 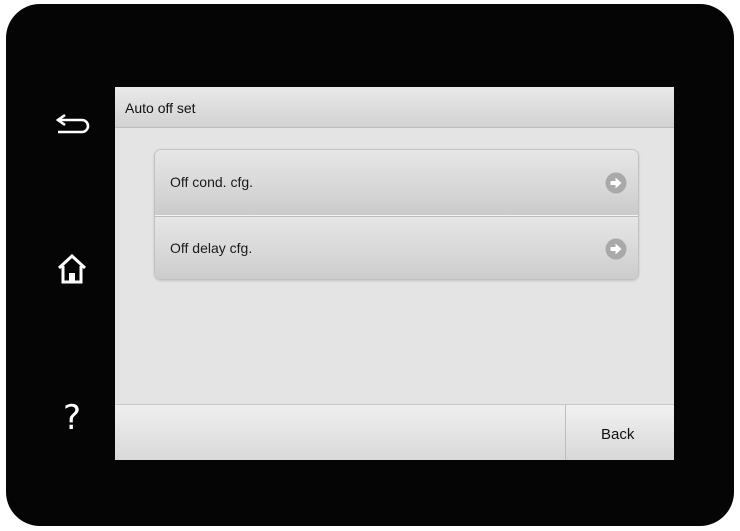 I want to click on page-title: Auto off set, so click(x=160, y=108).